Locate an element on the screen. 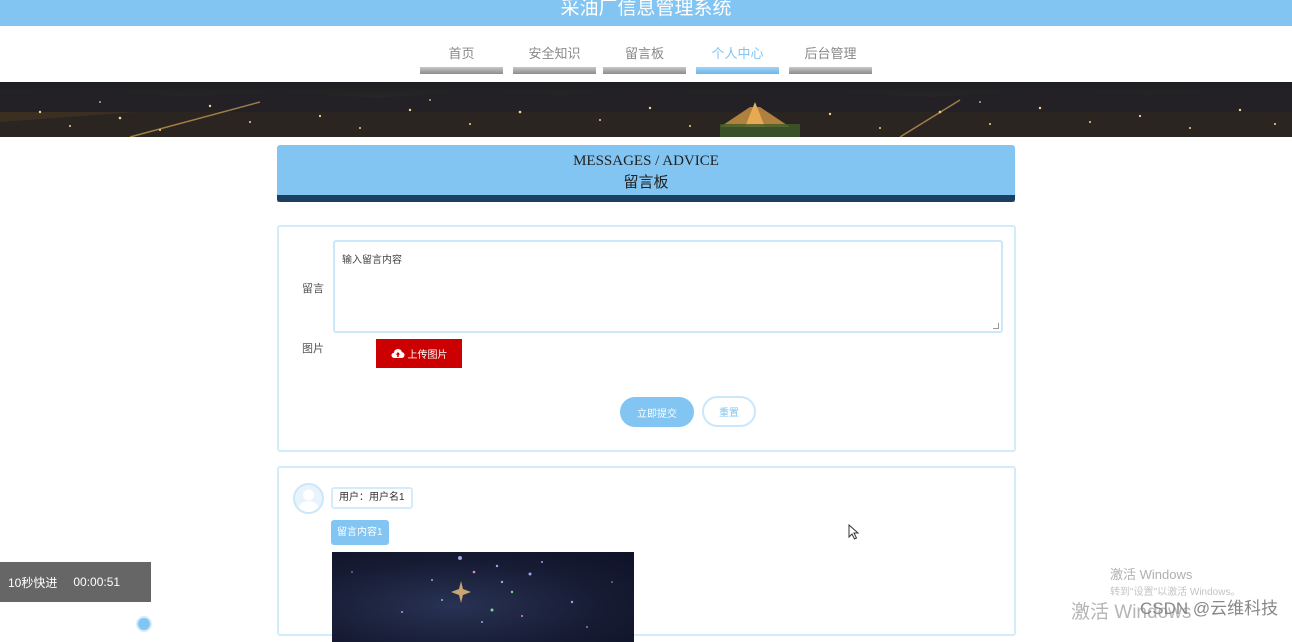 The height and width of the screenshot is (642, 1292). message-content-tag: 留言内容1 is located at coordinates (360, 532).